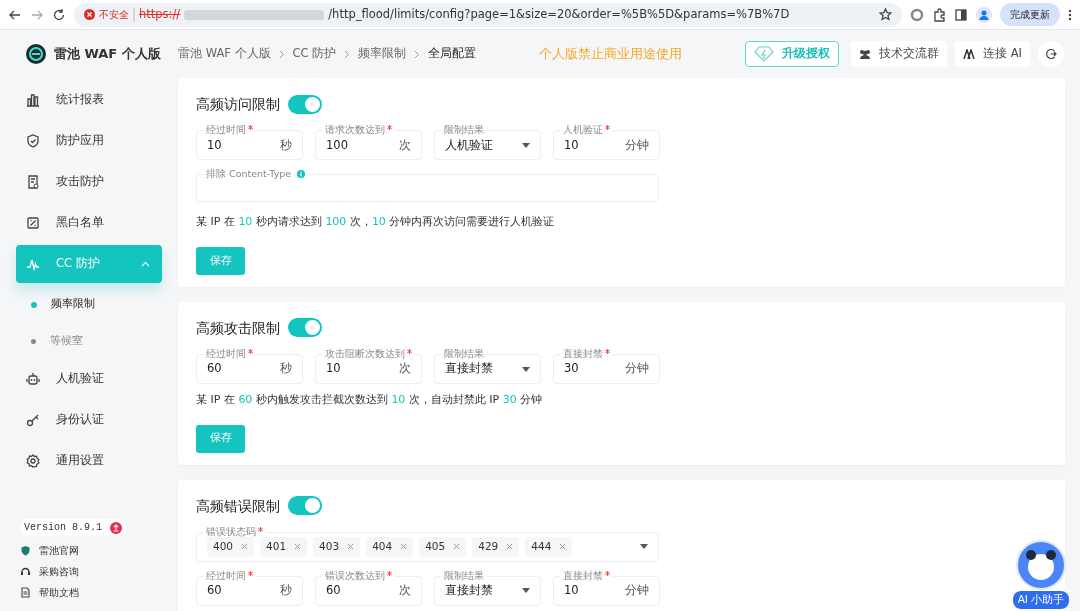 This screenshot has height=611, width=1080. I want to click on breadcrumb-item: 雷池 WAF 个人版, so click(224, 54).